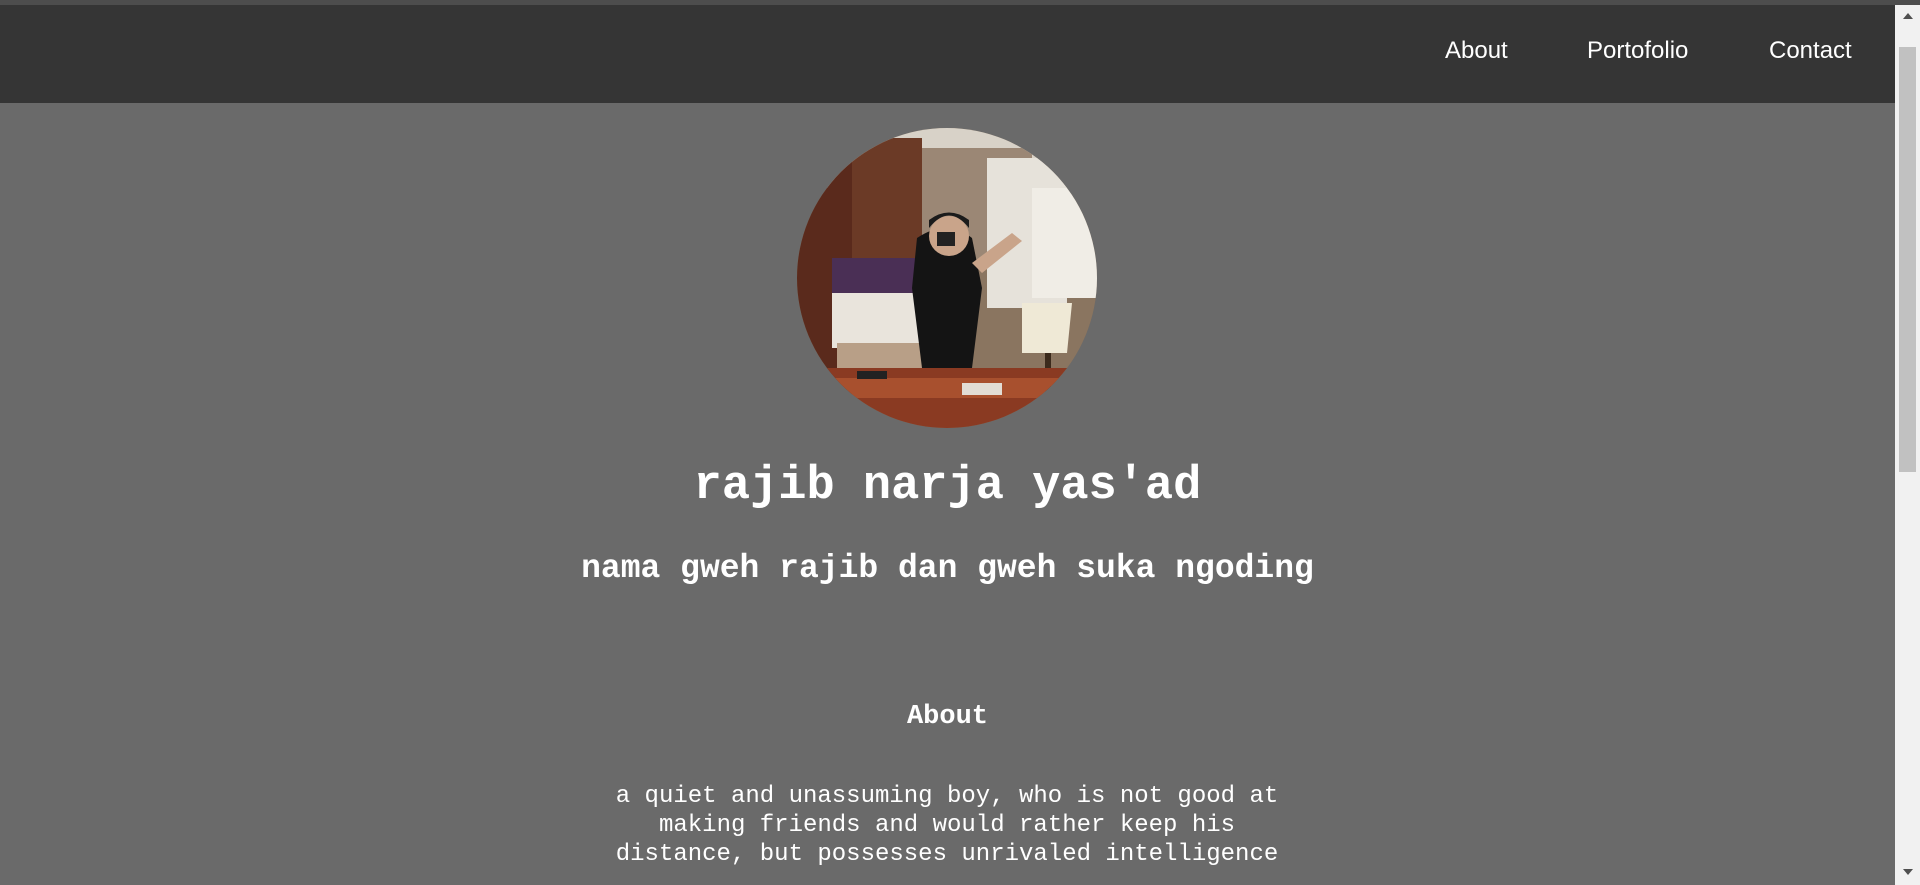  Describe the element at coordinates (1810, 51) in the screenshot. I see `nav-link-contact: Contact` at that location.